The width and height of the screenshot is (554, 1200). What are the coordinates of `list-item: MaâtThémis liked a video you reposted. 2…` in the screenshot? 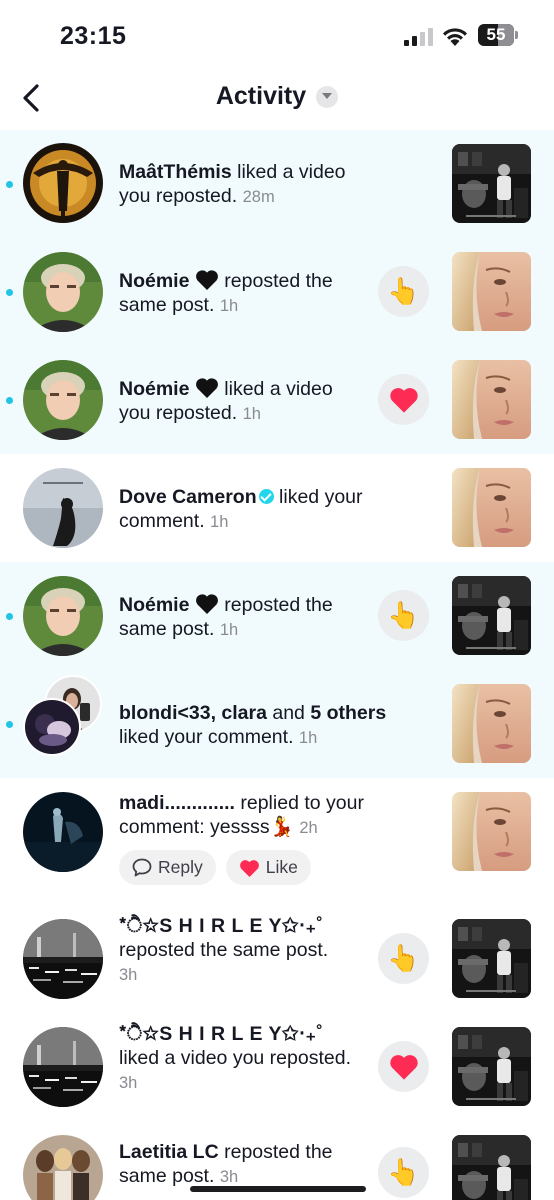 It's located at (277, 184).